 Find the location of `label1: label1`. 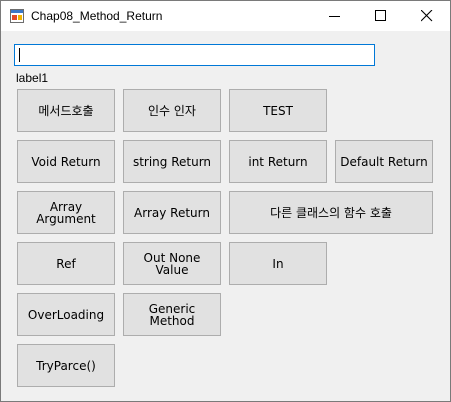

label1: label1 is located at coordinates (32, 78).